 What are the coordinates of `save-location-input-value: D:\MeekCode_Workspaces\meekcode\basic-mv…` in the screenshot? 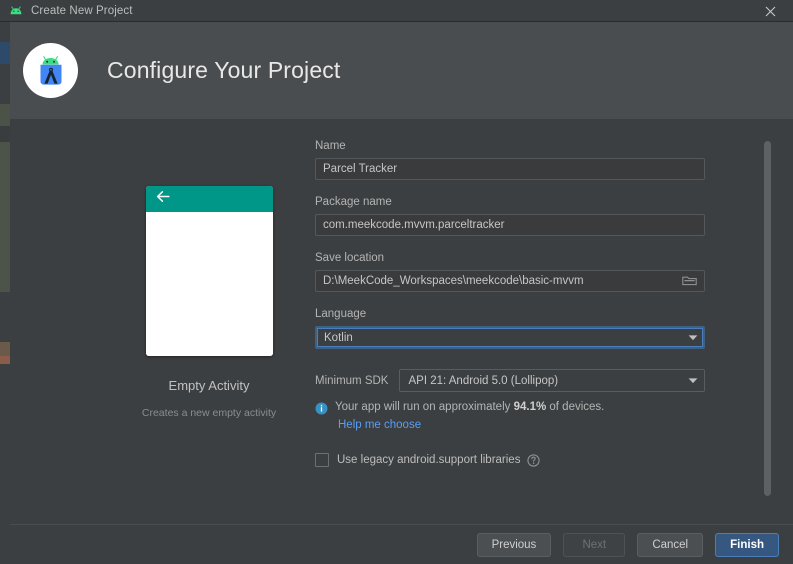 It's located at (453, 281).